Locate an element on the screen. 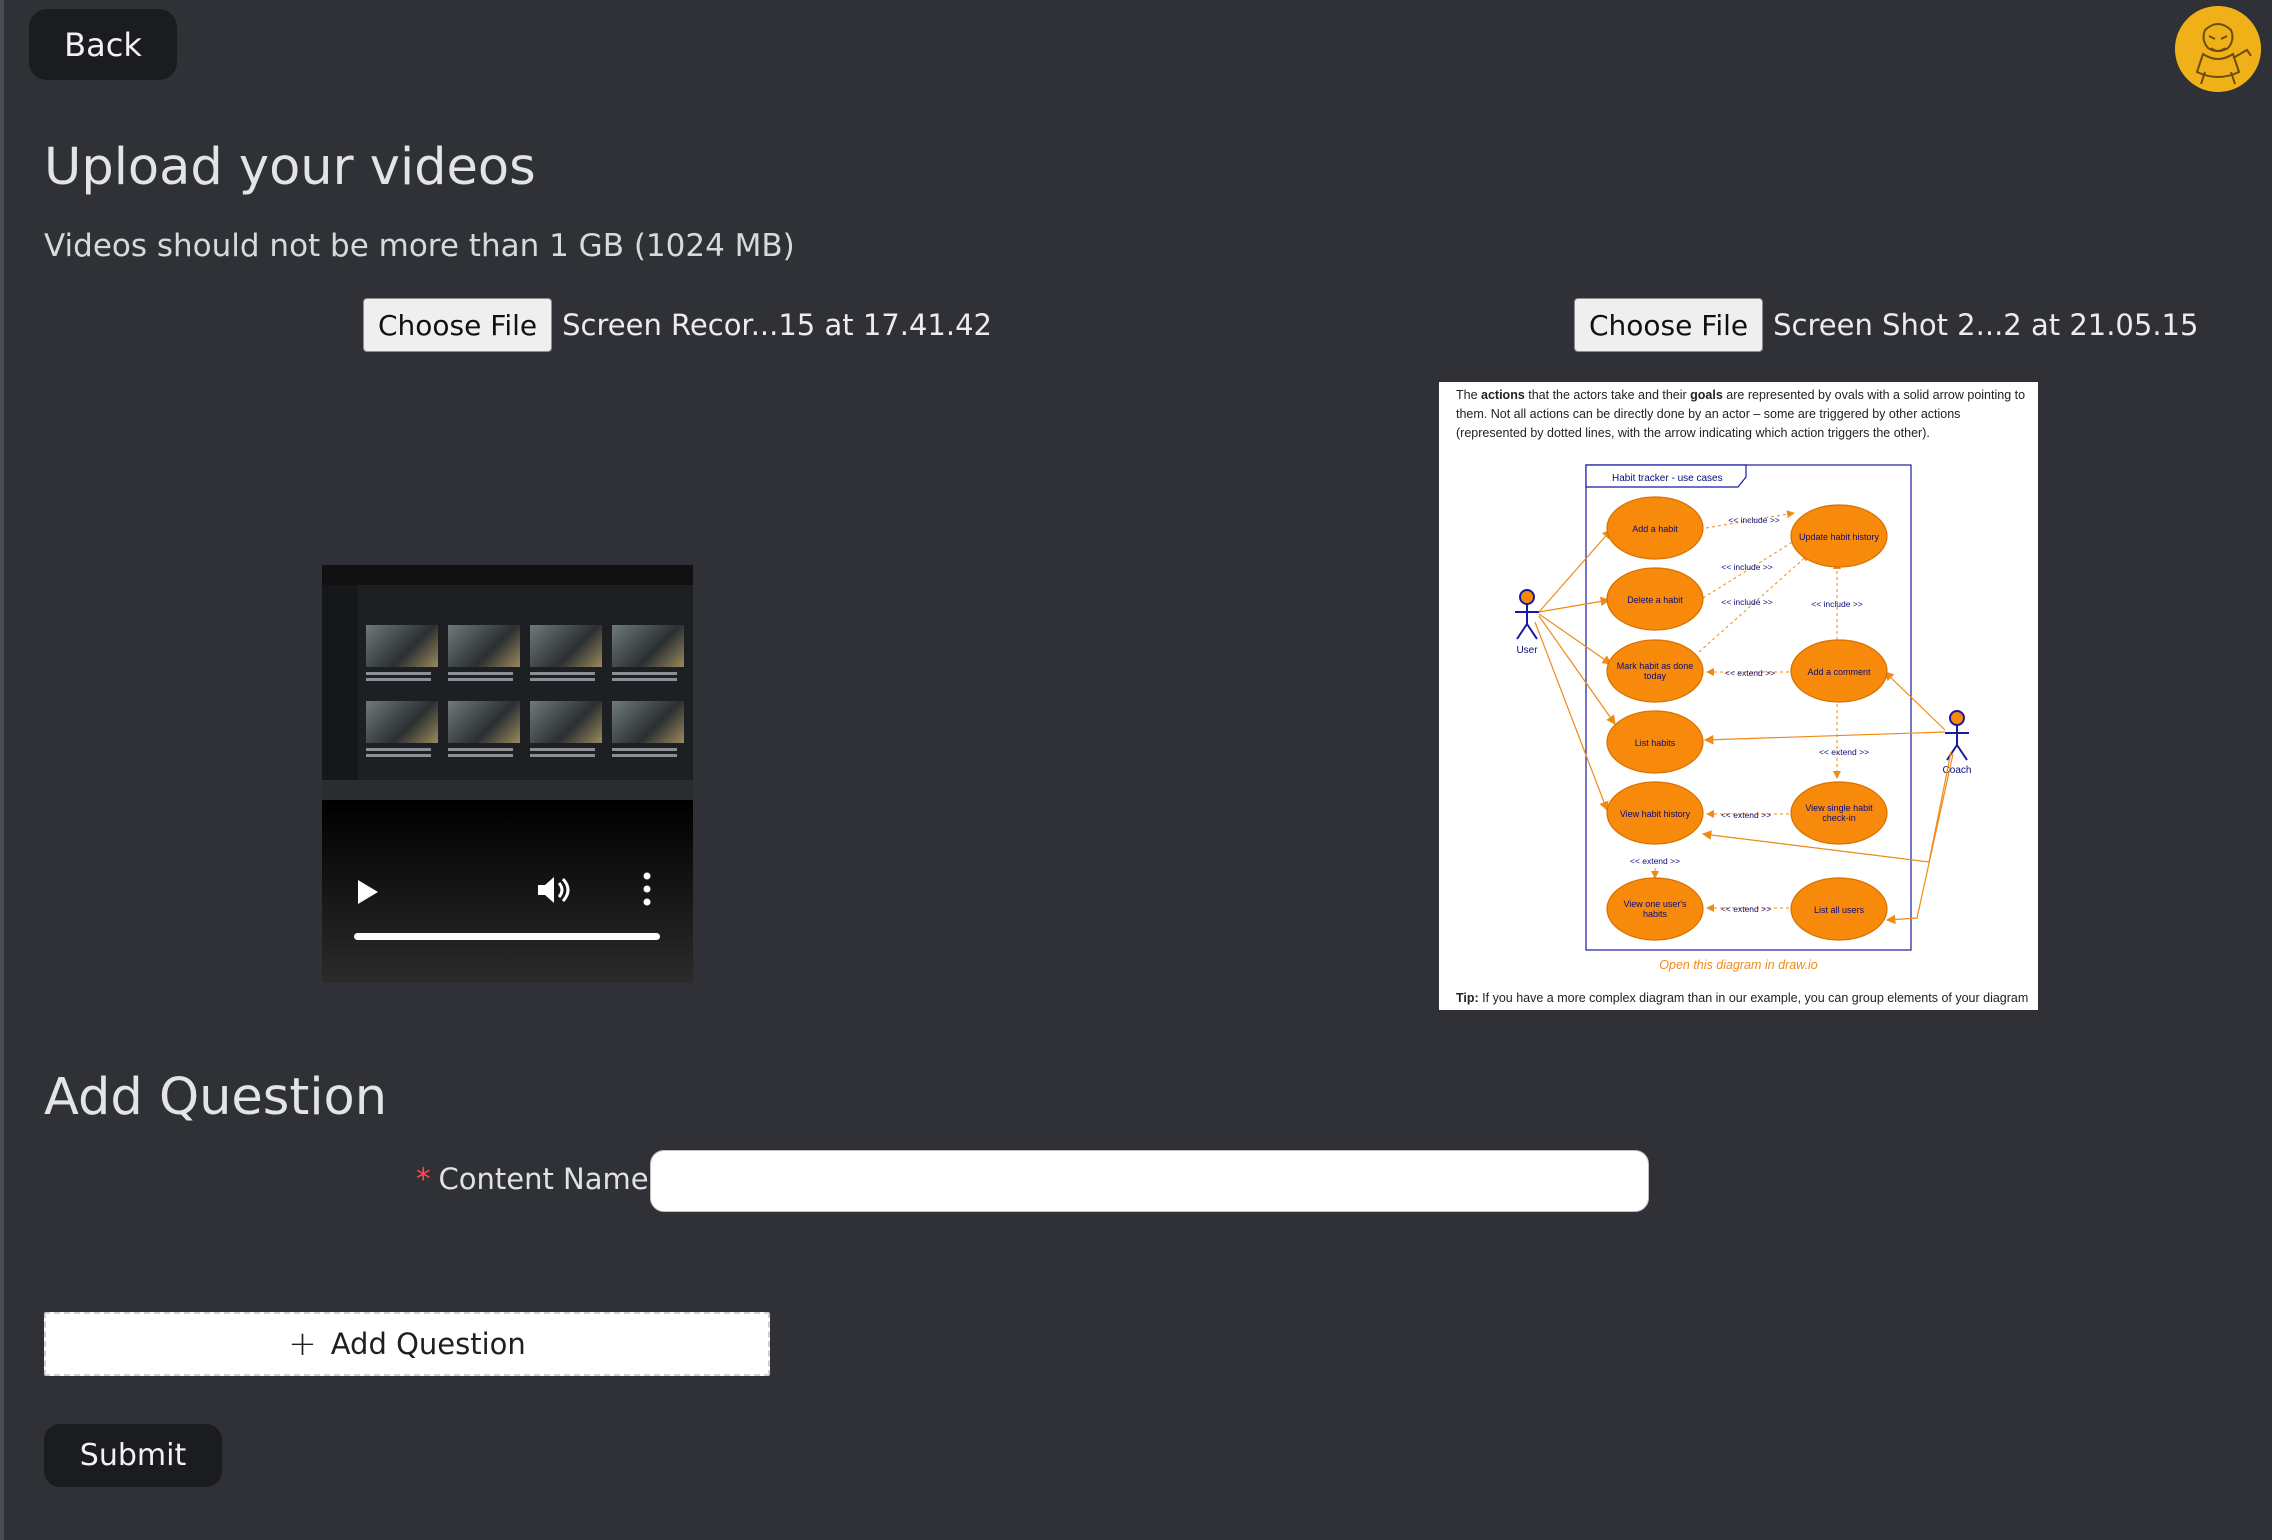 This screenshot has width=2272, height=1540. choose-video-file-button: Choose File is located at coordinates (458, 325).